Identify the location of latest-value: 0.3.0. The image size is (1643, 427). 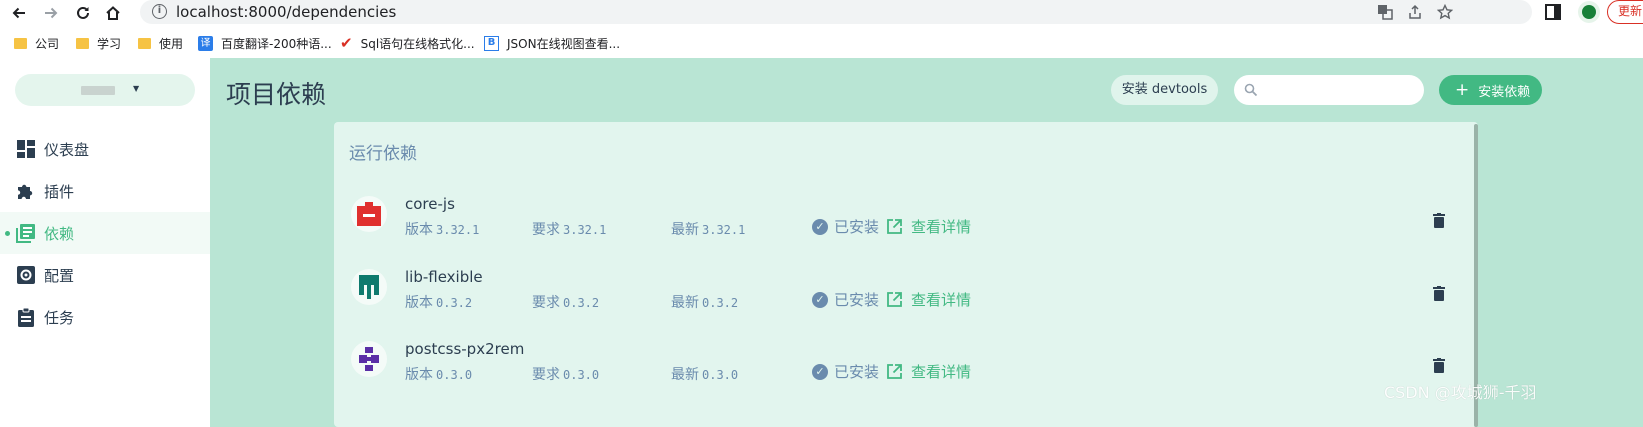
(720, 375).